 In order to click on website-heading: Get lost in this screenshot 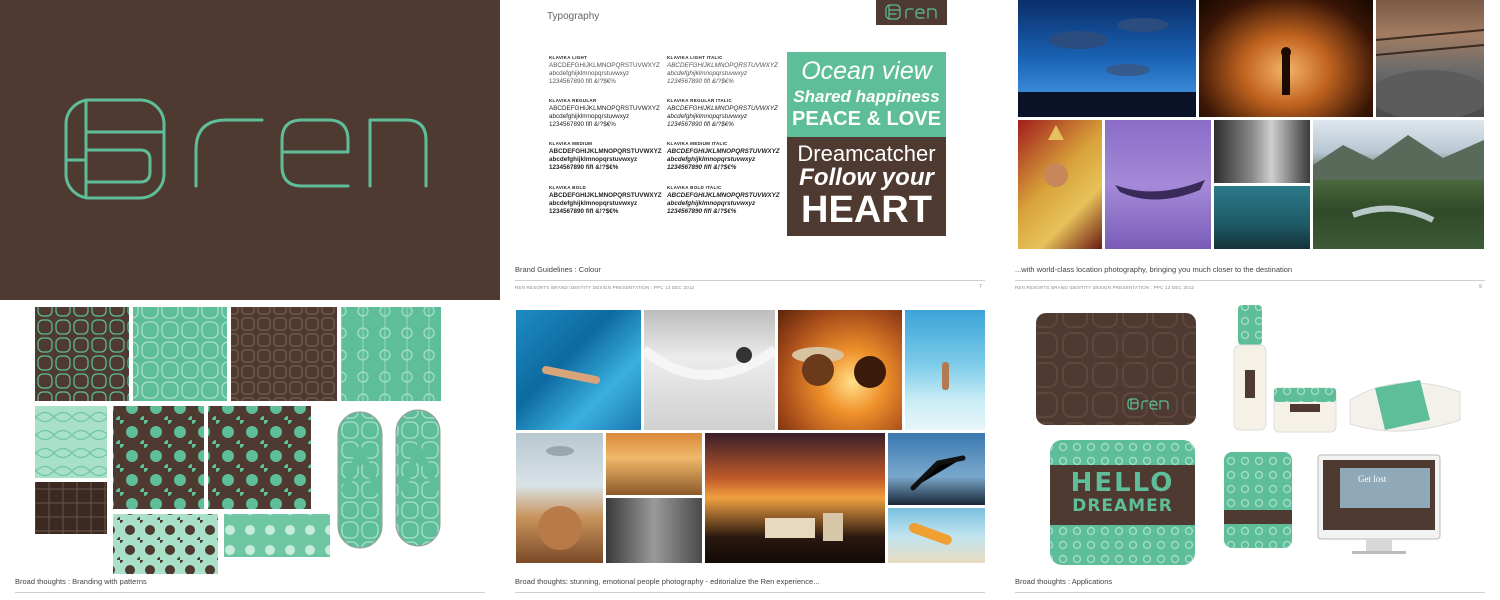, I will do `click(1372, 479)`.